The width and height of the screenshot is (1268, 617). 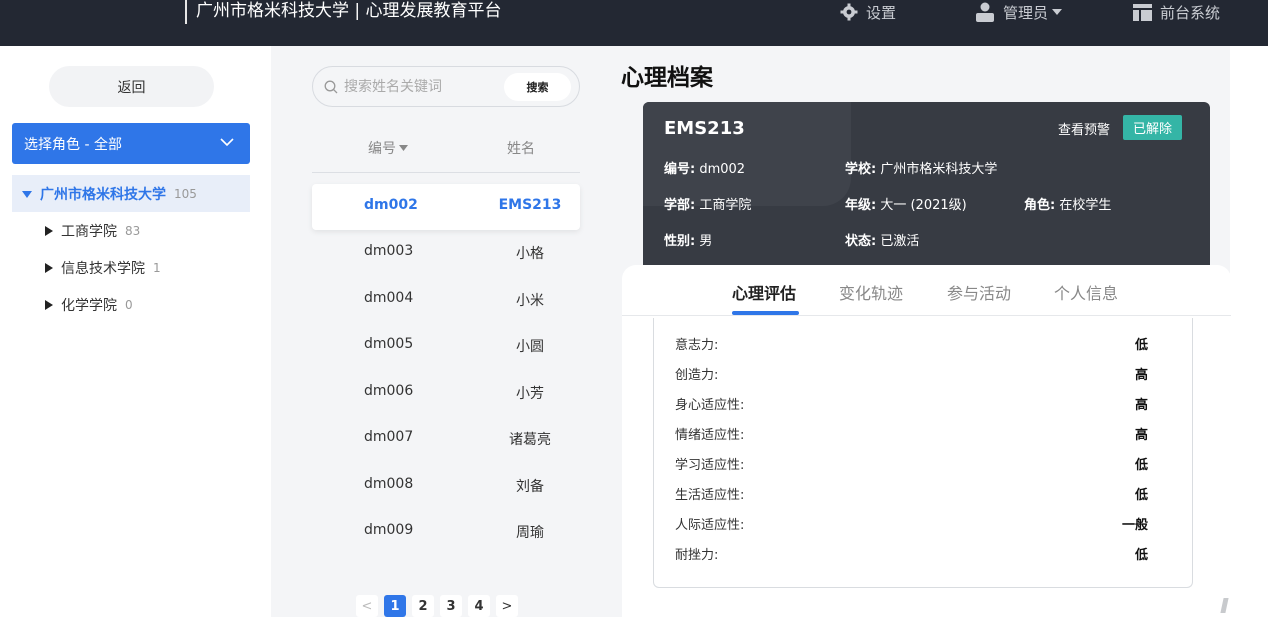 I want to click on field-state: 状态: 已激活, so click(x=882, y=239).